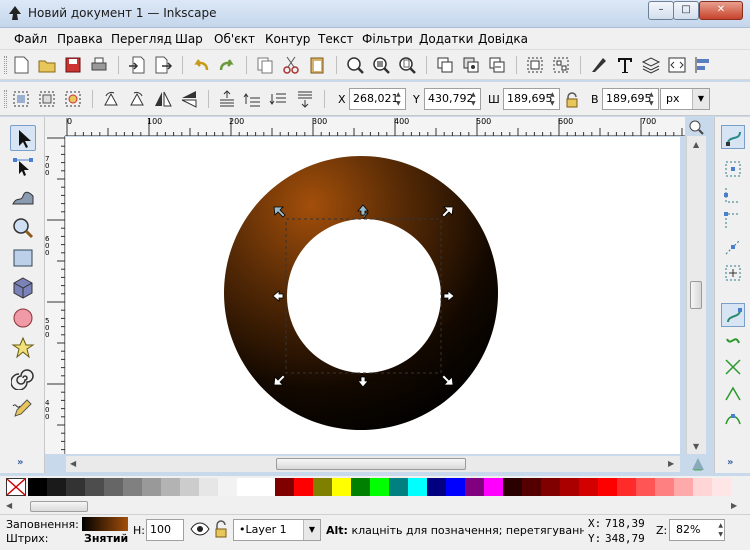 The image size is (750, 550). I want to click on flip-vertical-icon, so click(189, 99).